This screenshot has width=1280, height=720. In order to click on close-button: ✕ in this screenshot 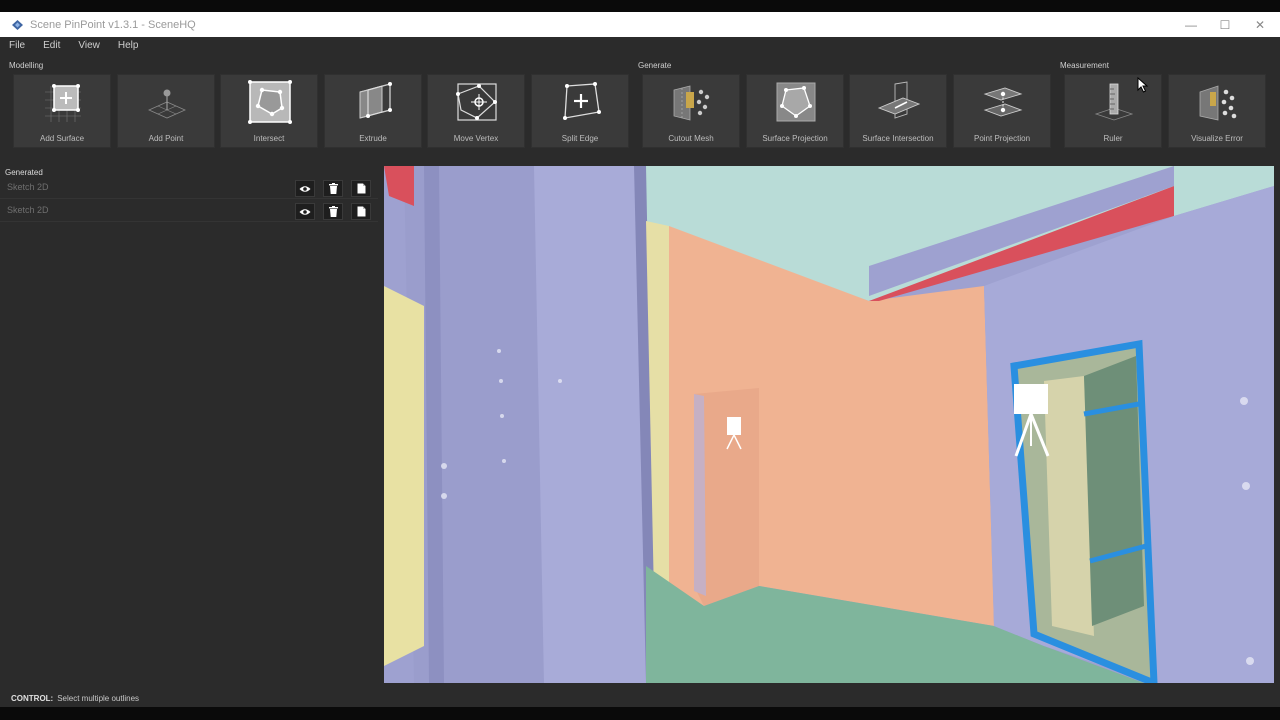, I will do `click(1260, 24)`.